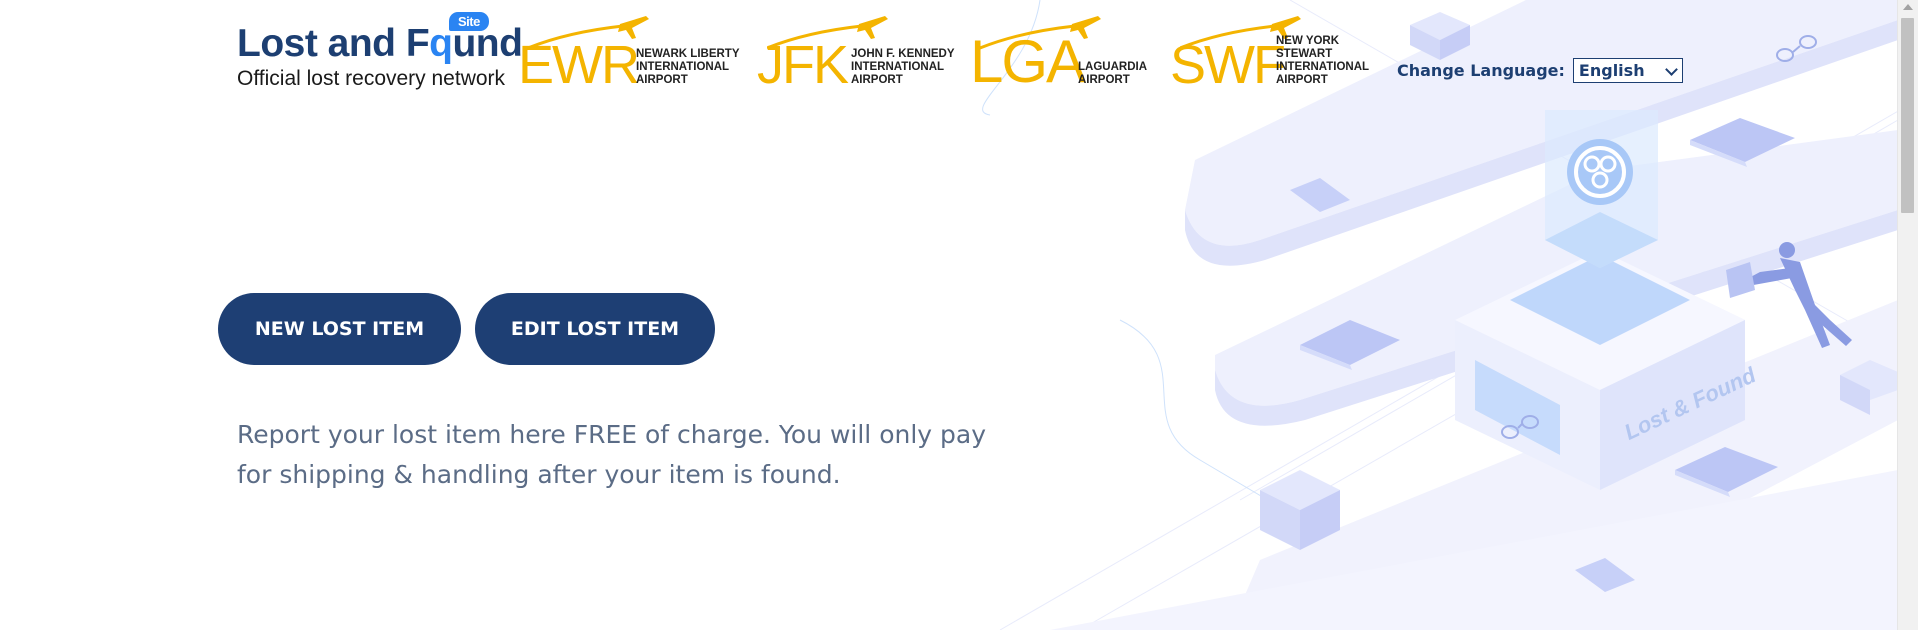  What do you see at coordinates (1611, 70) in the screenshot?
I see `language-selected-value: English` at bounding box center [1611, 70].